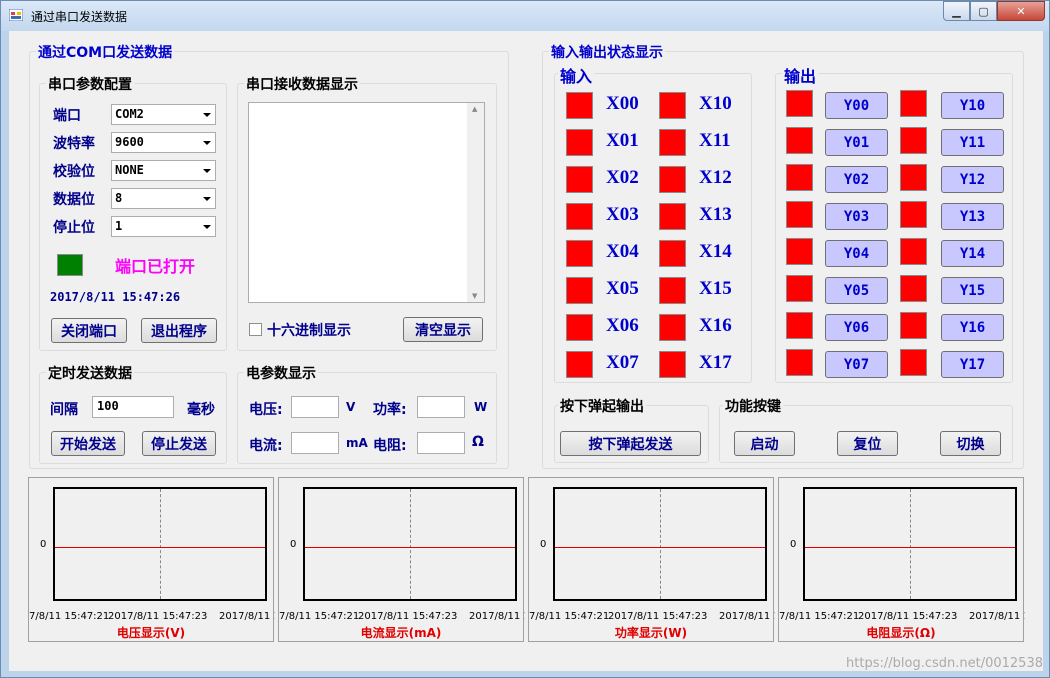 The image size is (1050, 678). Describe the element at coordinates (88, 443) in the screenshot. I see `start-send-button: 开始发送` at that location.